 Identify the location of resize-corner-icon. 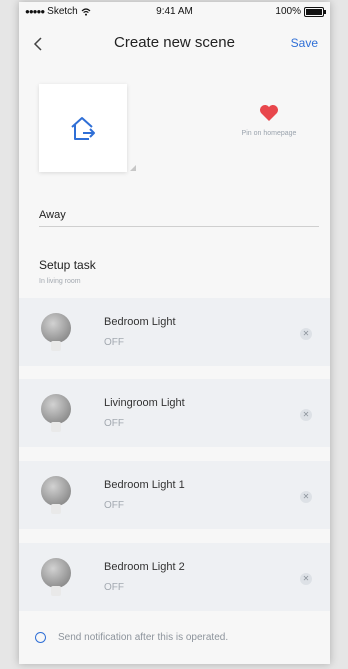
(133, 168).